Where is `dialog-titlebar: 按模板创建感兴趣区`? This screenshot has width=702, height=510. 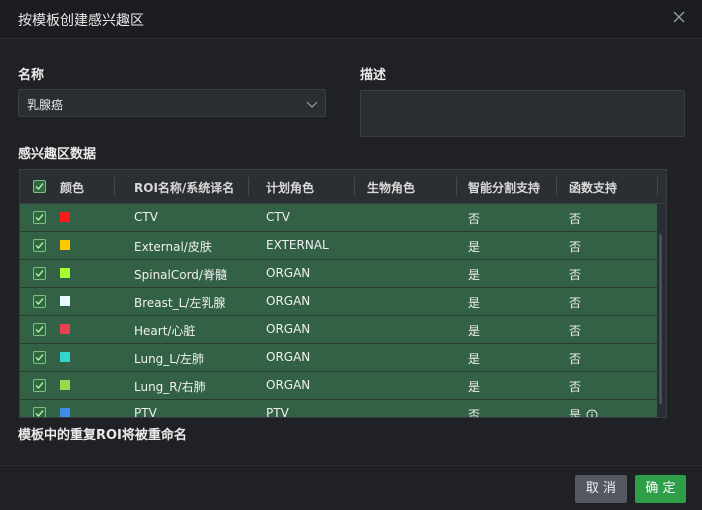
dialog-titlebar: 按模板创建感兴趣区 is located at coordinates (351, 19).